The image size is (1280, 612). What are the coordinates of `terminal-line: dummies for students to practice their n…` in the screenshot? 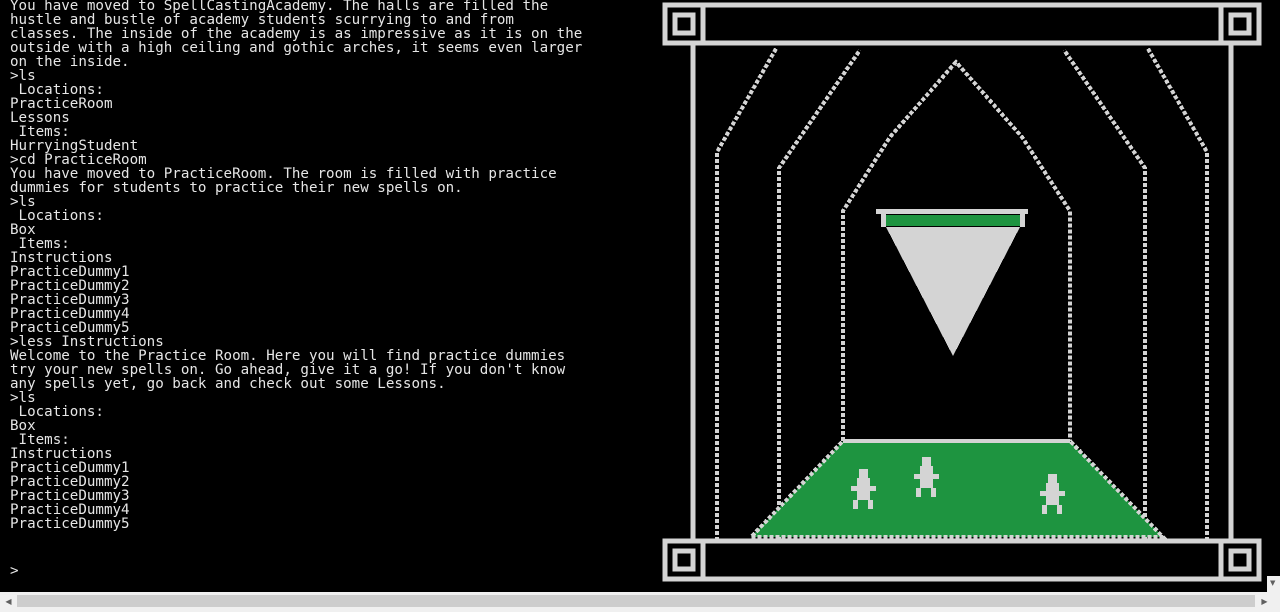 It's located at (236, 188).